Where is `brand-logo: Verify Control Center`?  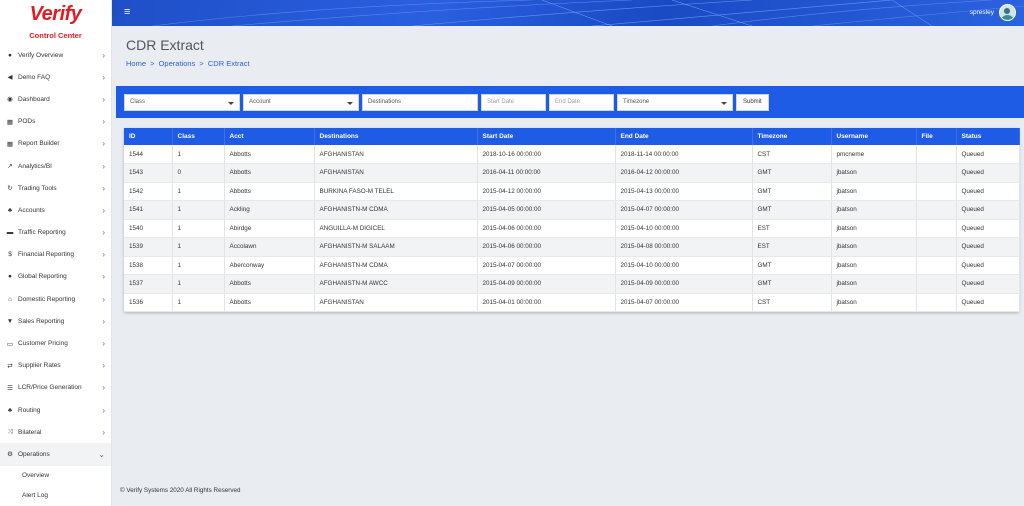
brand-logo: Verify Control Center is located at coordinates (55, 22).